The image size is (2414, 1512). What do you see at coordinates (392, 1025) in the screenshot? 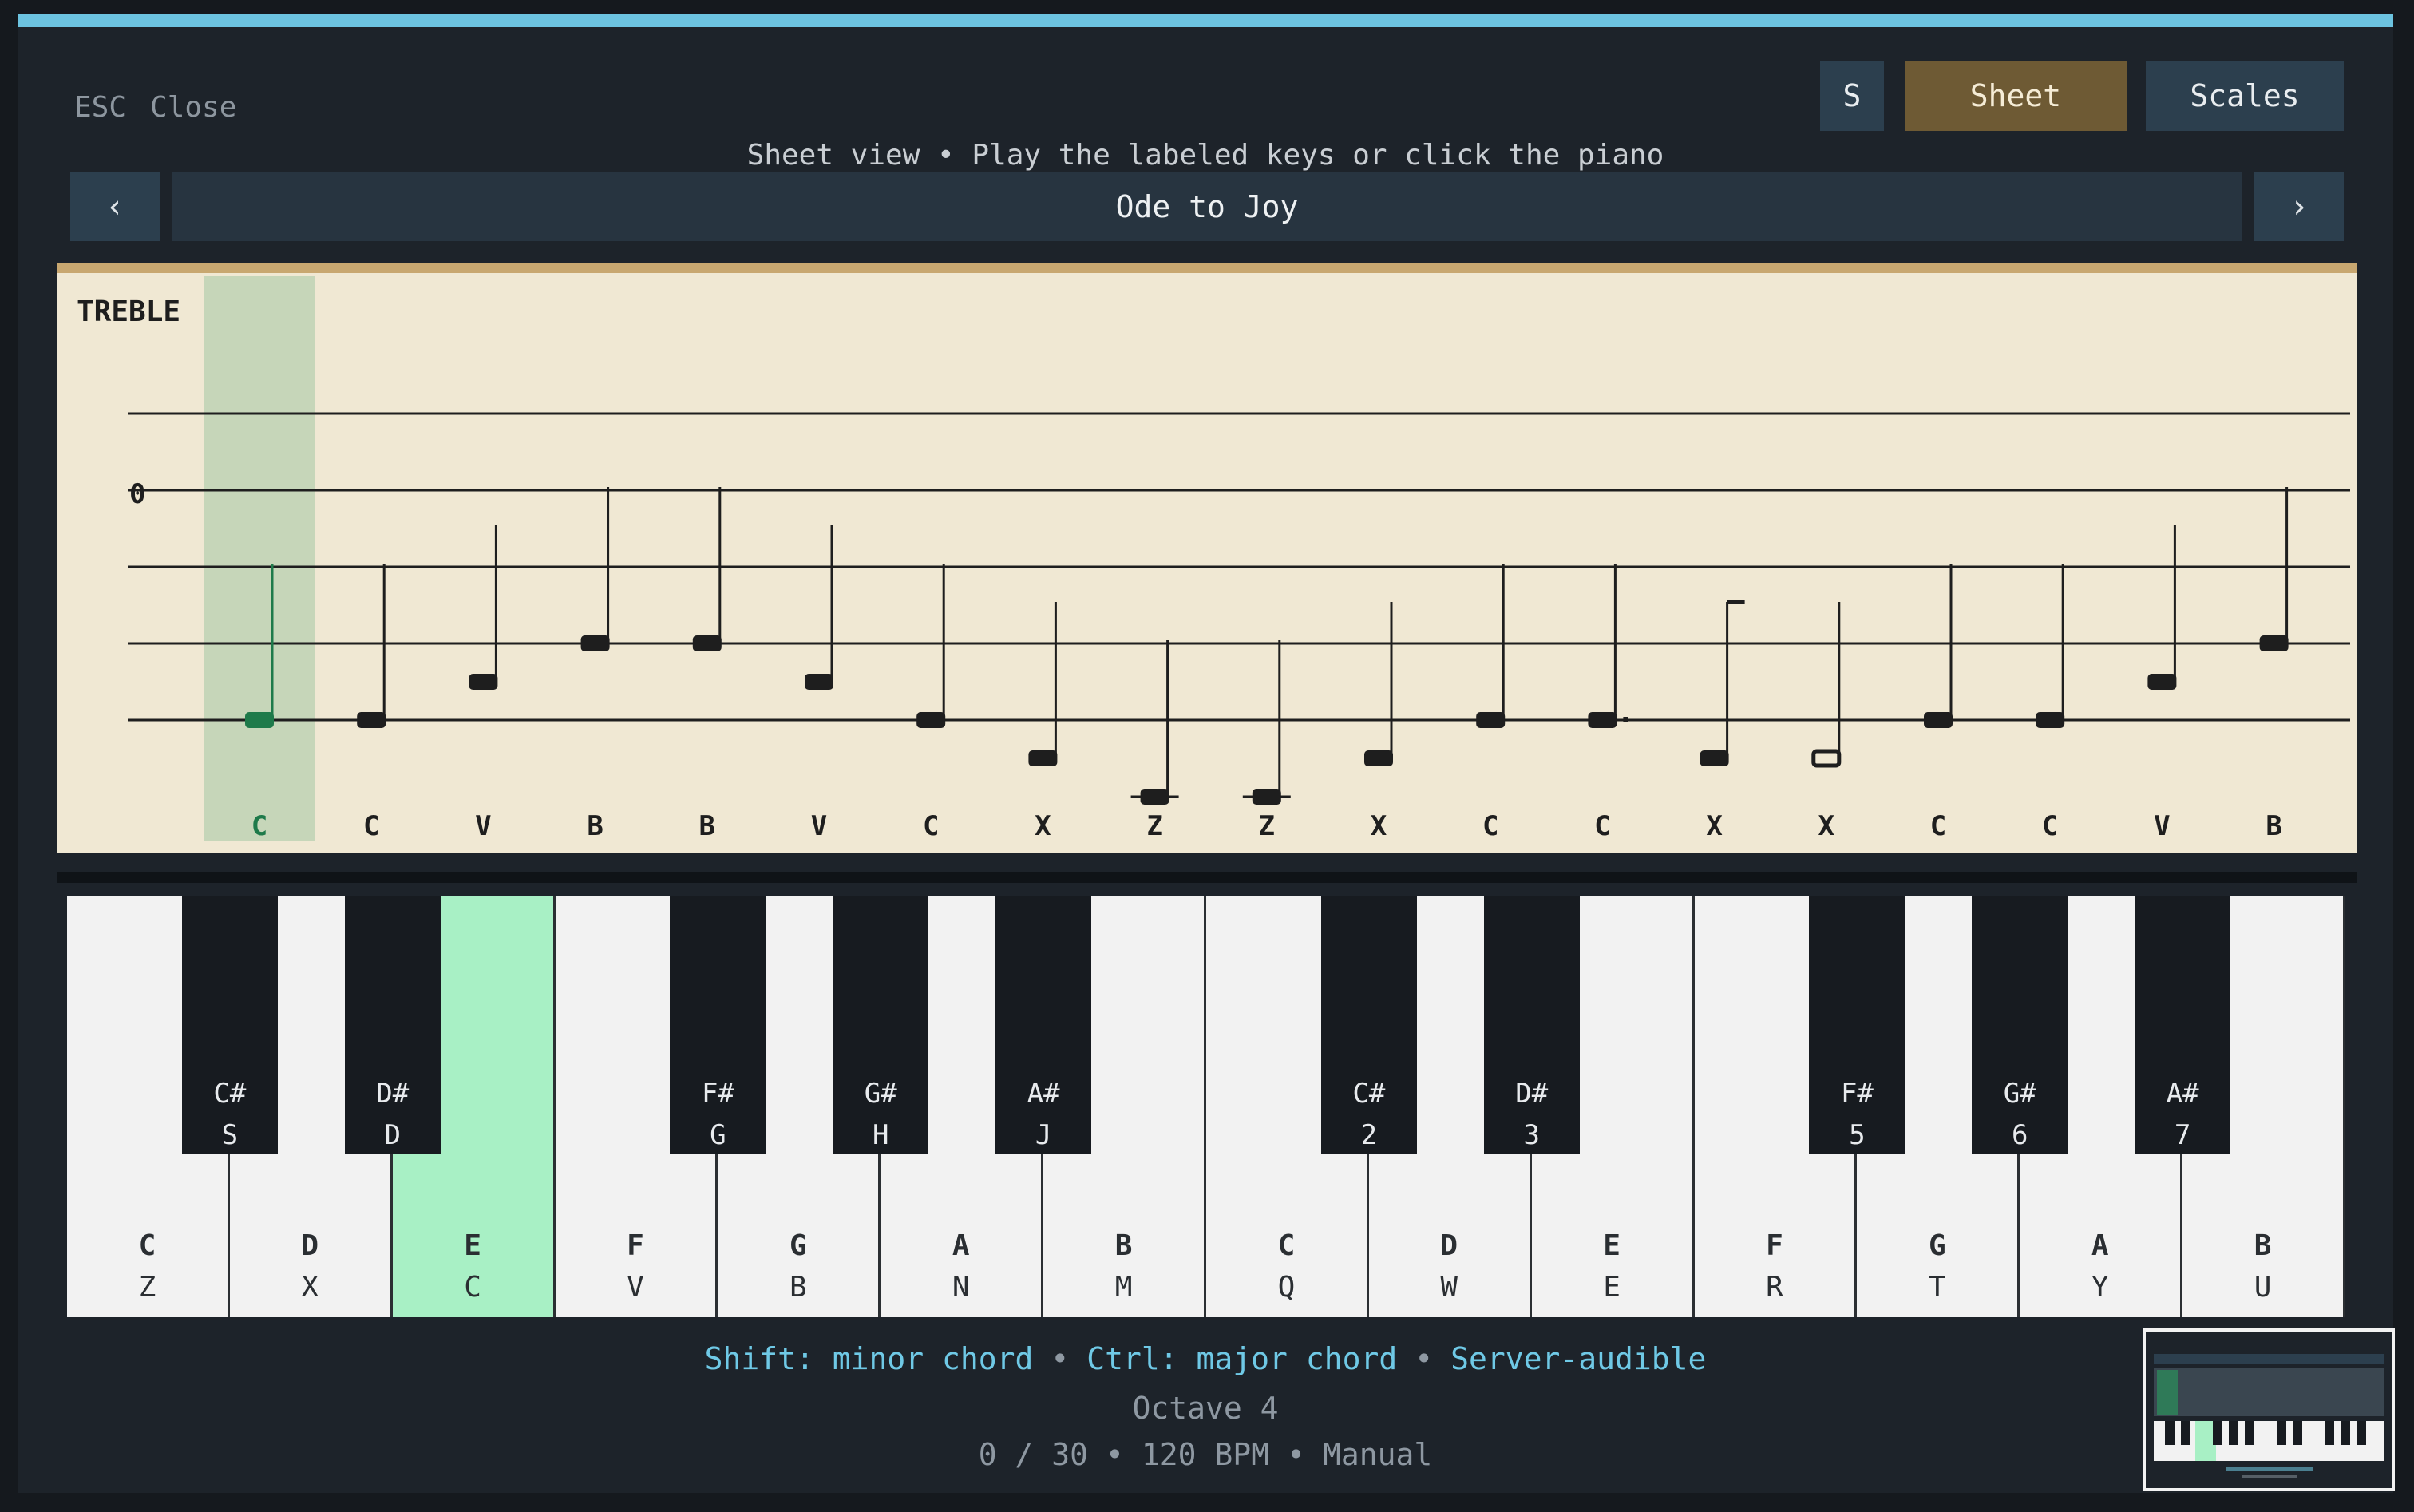
I see `black-key-d-sharp-1: D# D` at bounding box center [392, 1025].